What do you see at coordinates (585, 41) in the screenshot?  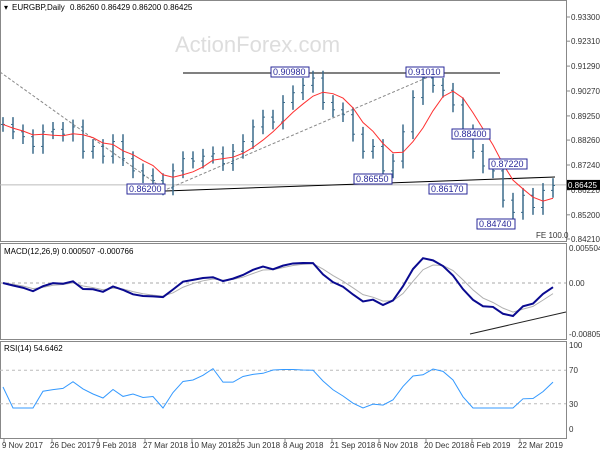 I see `price-tick-label: 0.92310` at bounding box center [585, 41].